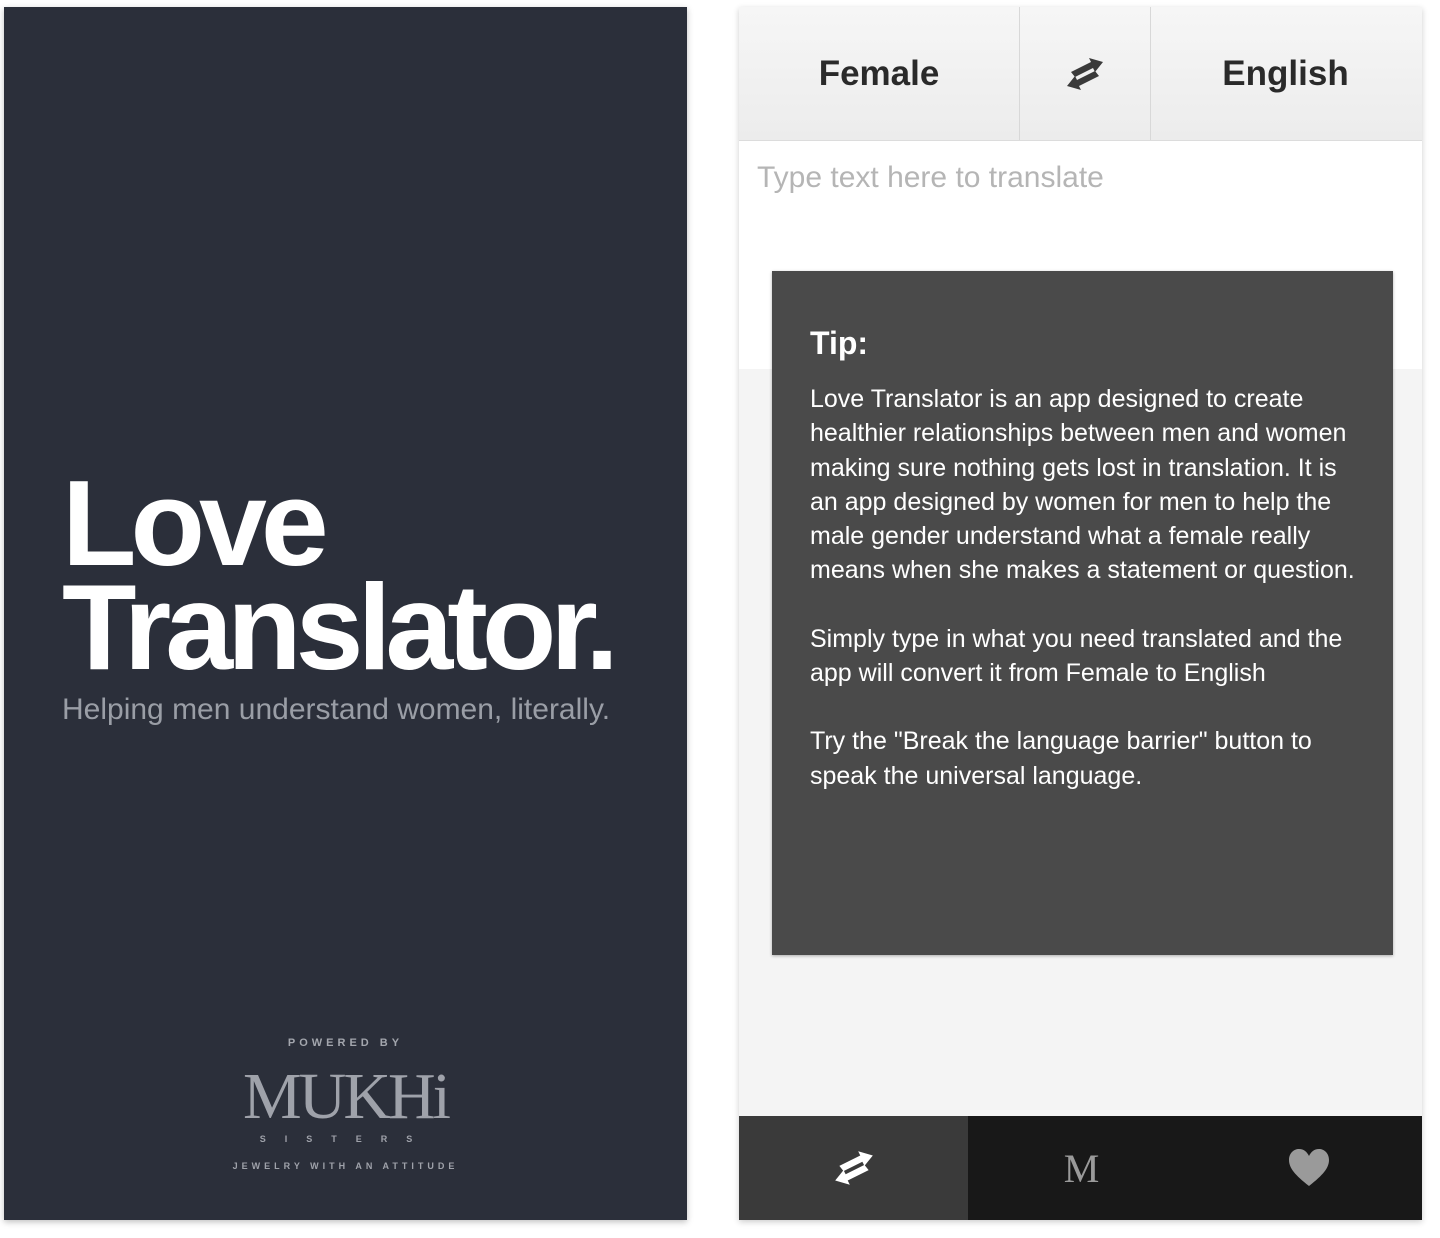 The image size is (1440, 1238). What do you see at coordinates (839, 343) in the screenshot?
I see `tip-title: Tip:` at bounding box center [839, 343].